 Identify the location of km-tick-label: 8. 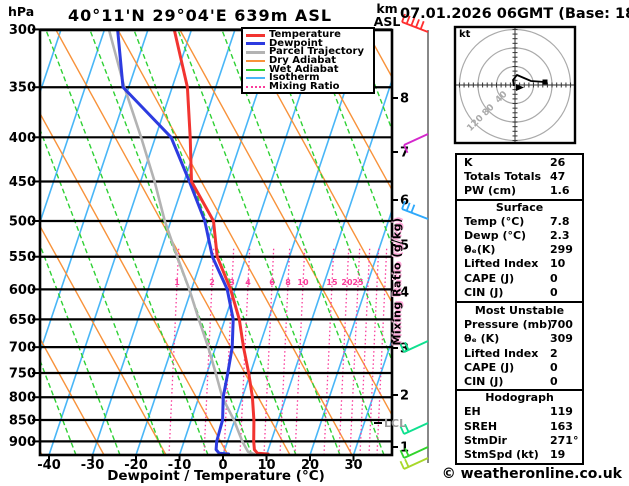
(404, 99).